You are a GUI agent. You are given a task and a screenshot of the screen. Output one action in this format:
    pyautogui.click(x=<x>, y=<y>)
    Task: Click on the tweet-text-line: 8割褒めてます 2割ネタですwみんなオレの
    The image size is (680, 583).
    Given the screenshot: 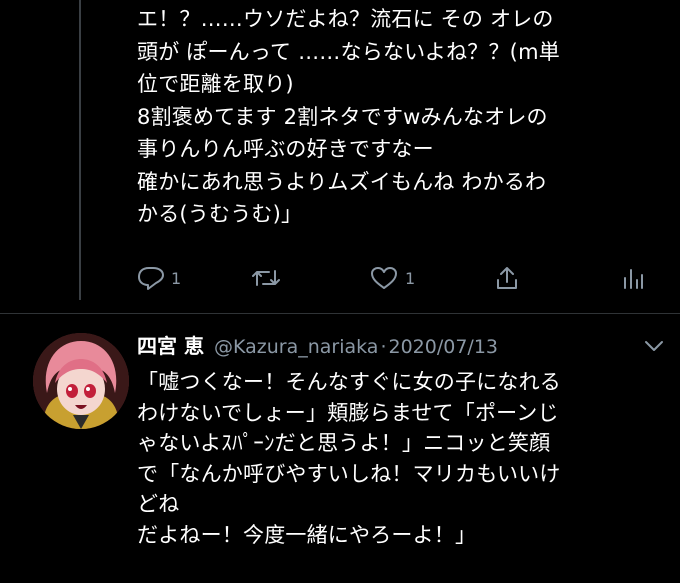 What is the action you would take?
    pyautogui.click(x=342, y=116)
    